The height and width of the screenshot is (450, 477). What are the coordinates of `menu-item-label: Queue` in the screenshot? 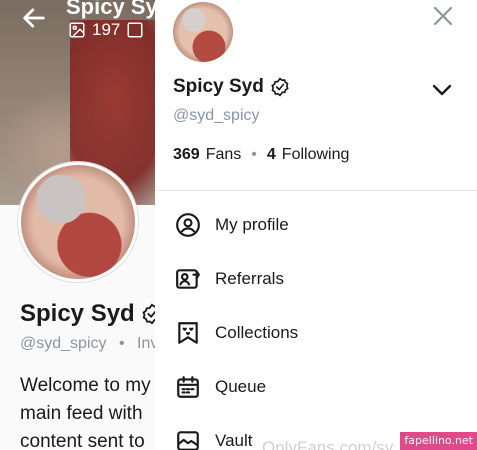 It's located at (241, 386).